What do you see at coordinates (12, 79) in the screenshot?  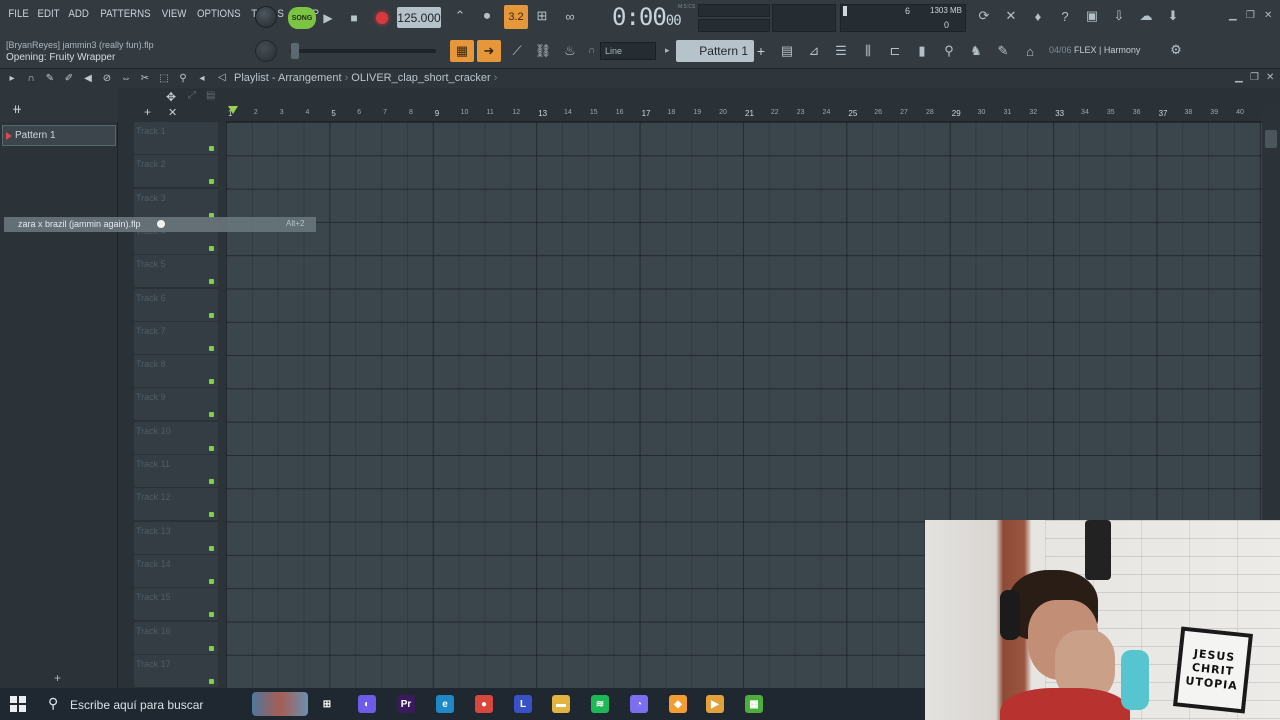 I see `playlist-menu-icon: ▸` at bounding box center [12, 79].